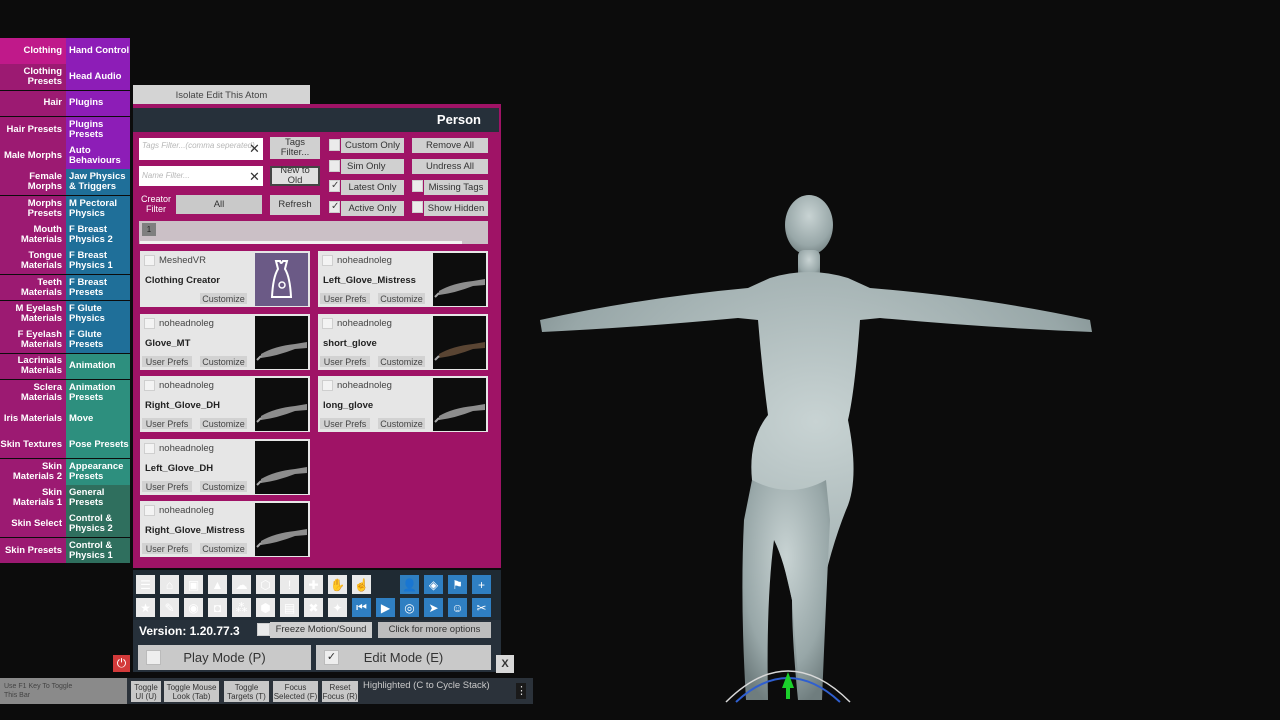  What do you see at coordinates (33, 235) in the screenshot?
I see `tab-mouth-materials: Mouth Materials` at bounding box center [33, 235].